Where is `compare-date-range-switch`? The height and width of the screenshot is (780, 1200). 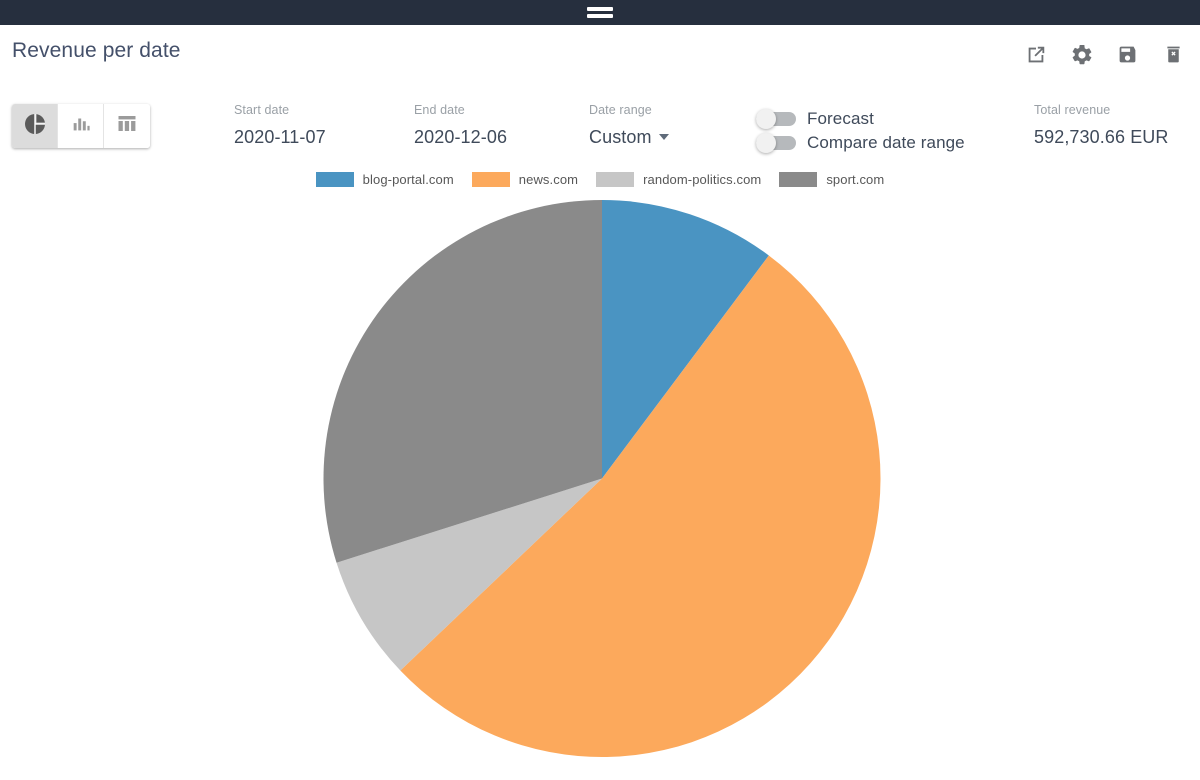
compare-date-range-switch is located at coordinates (776, 143).